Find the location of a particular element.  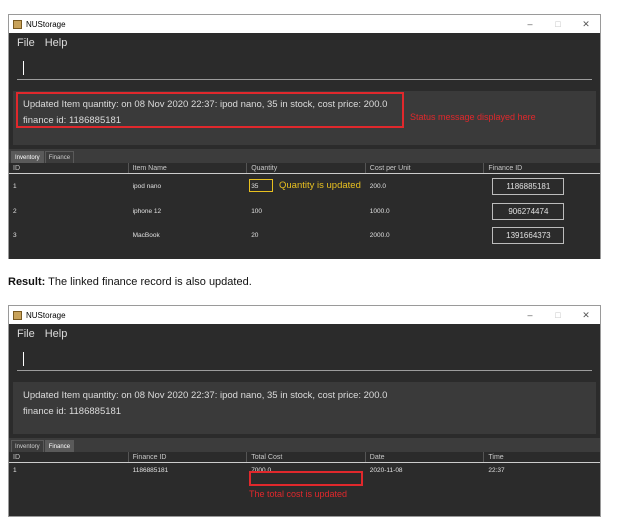

col-quantity: Quantity is located at coordinates (306, 168).